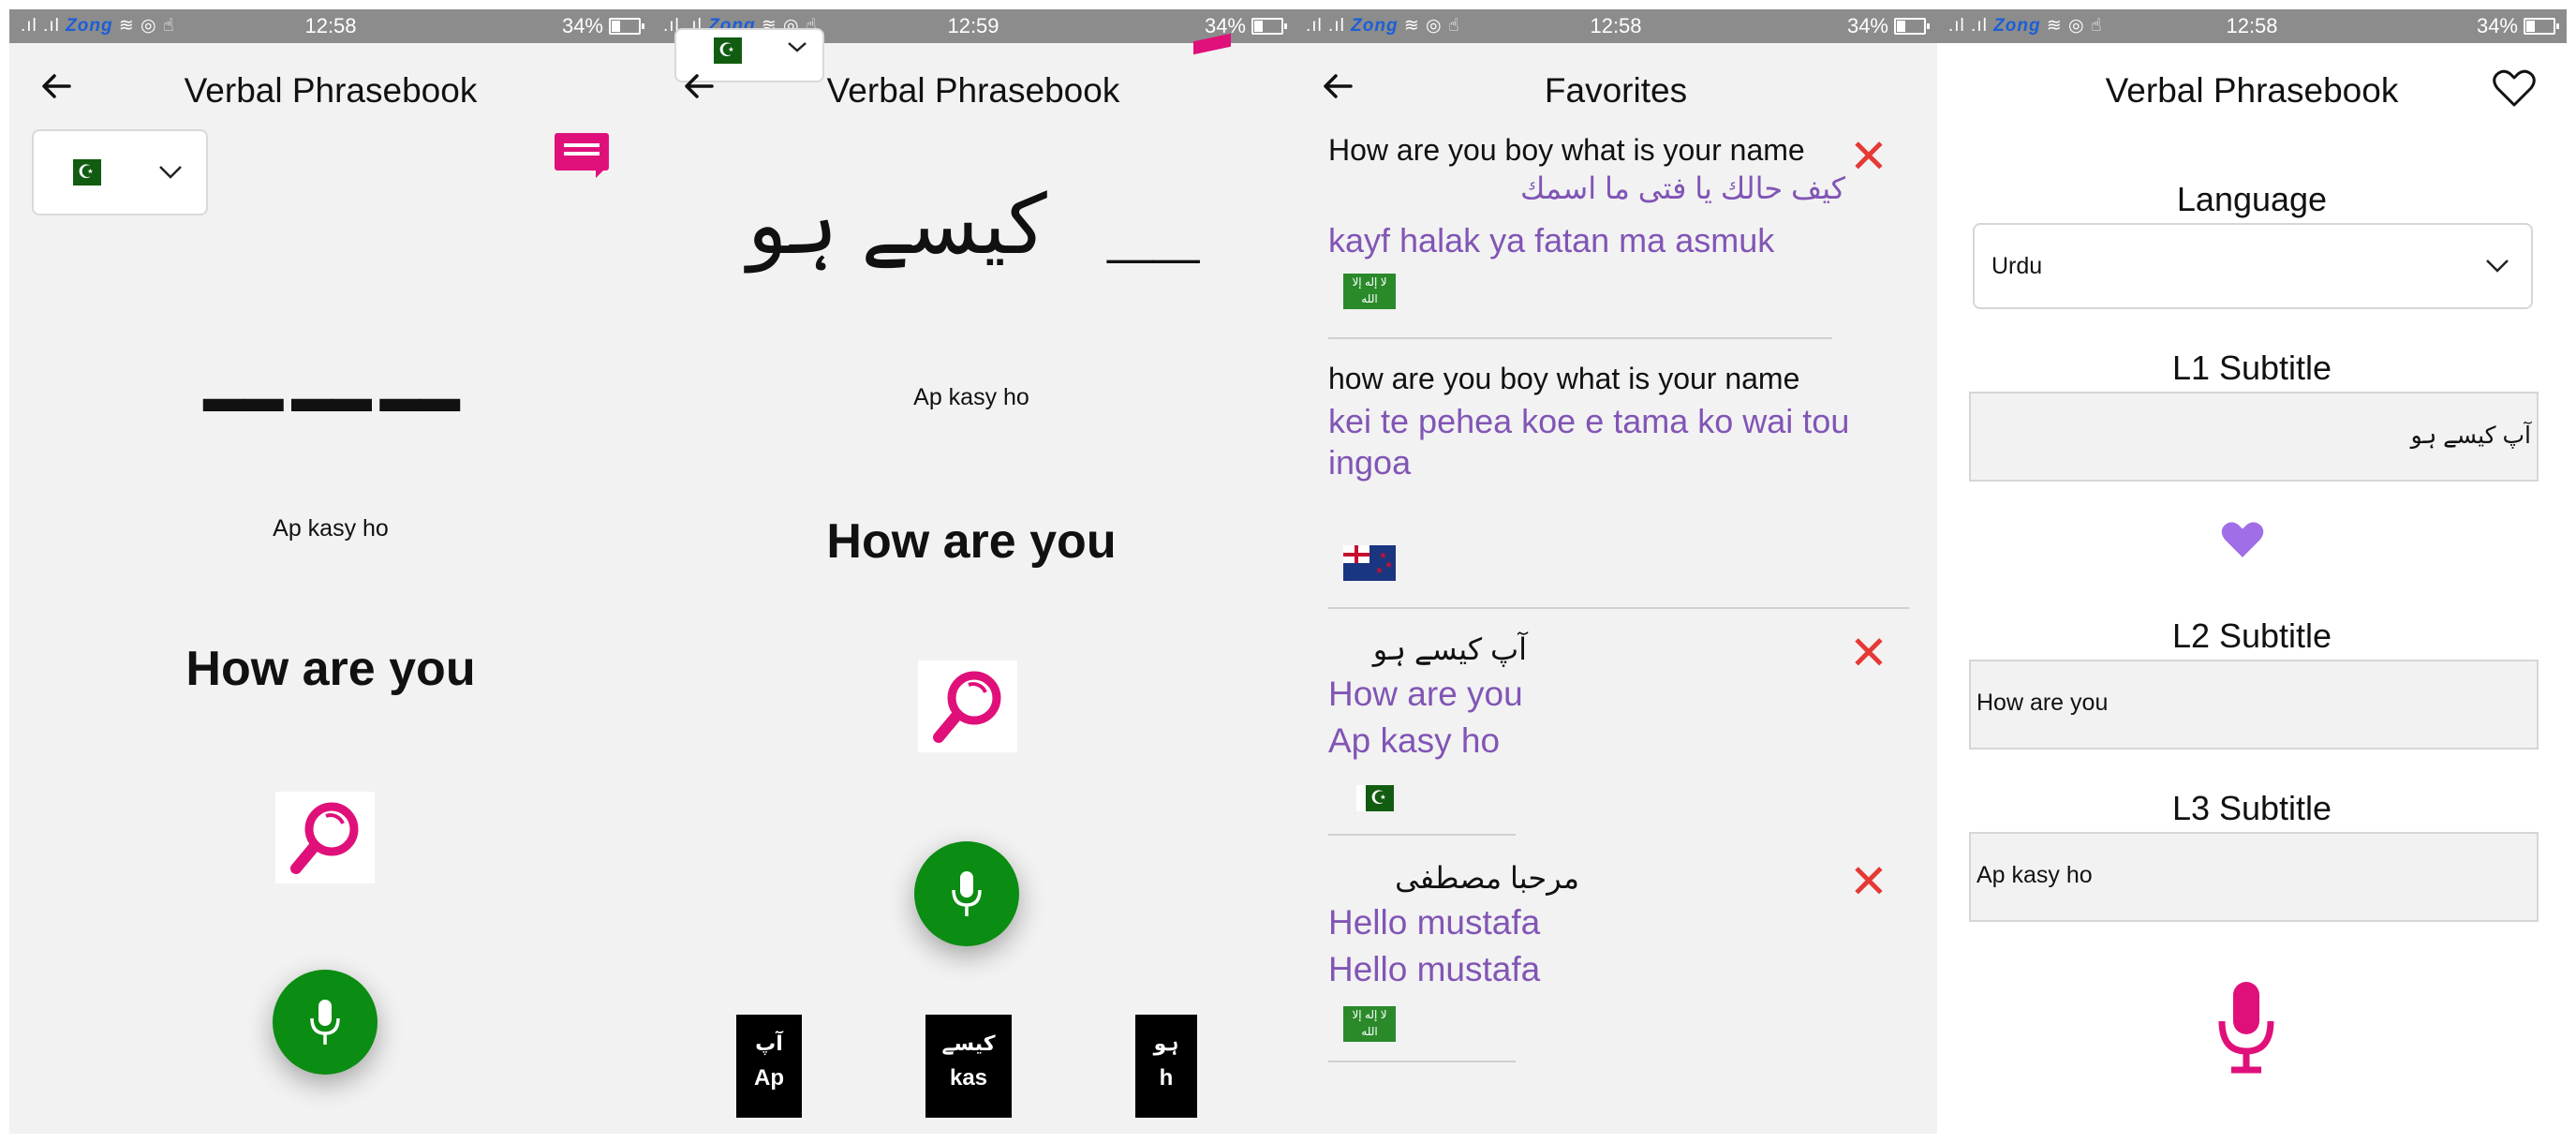 The width and height of the screenshot is (2576, 1143). I want to click on urdu-phrase-display: کیسے ہو __, so click(974, 224).